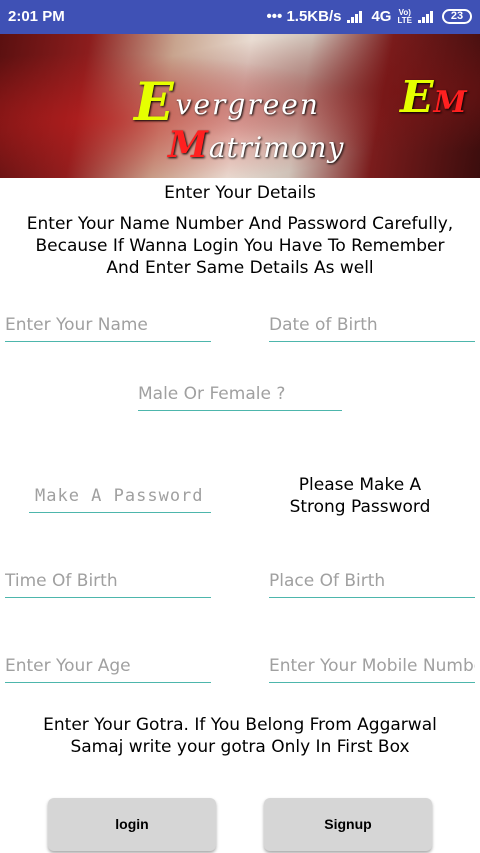 The image size is (480, 853). Describe the element at coordinates (381, 16) in the screenshot. I see `network-type: 4G` at that location.